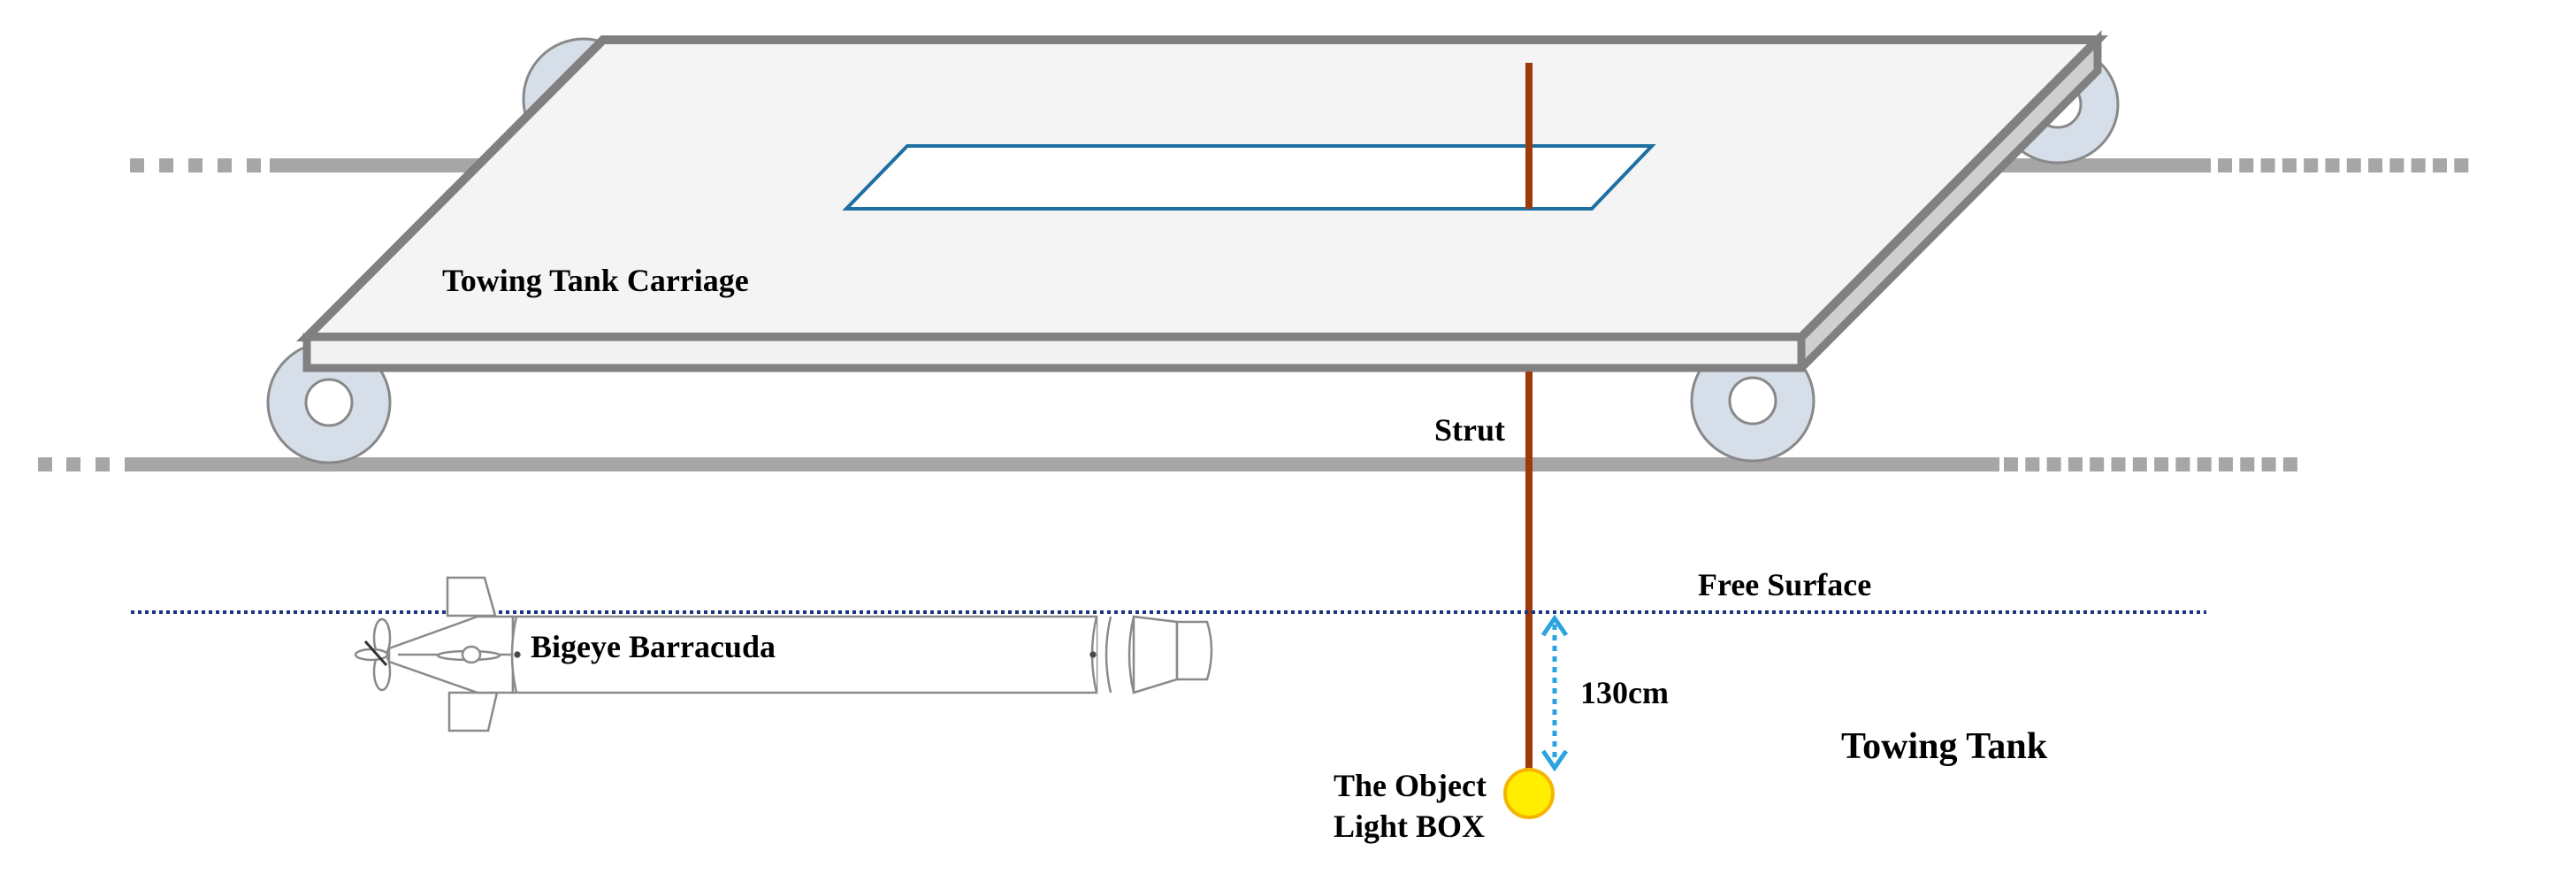 The image size is (2576, 874). What do you see at coordinates (595, 280) in the screenshot?
I see `carriage-label: Towing Tank Carriage` at bounding box center [595, 280].